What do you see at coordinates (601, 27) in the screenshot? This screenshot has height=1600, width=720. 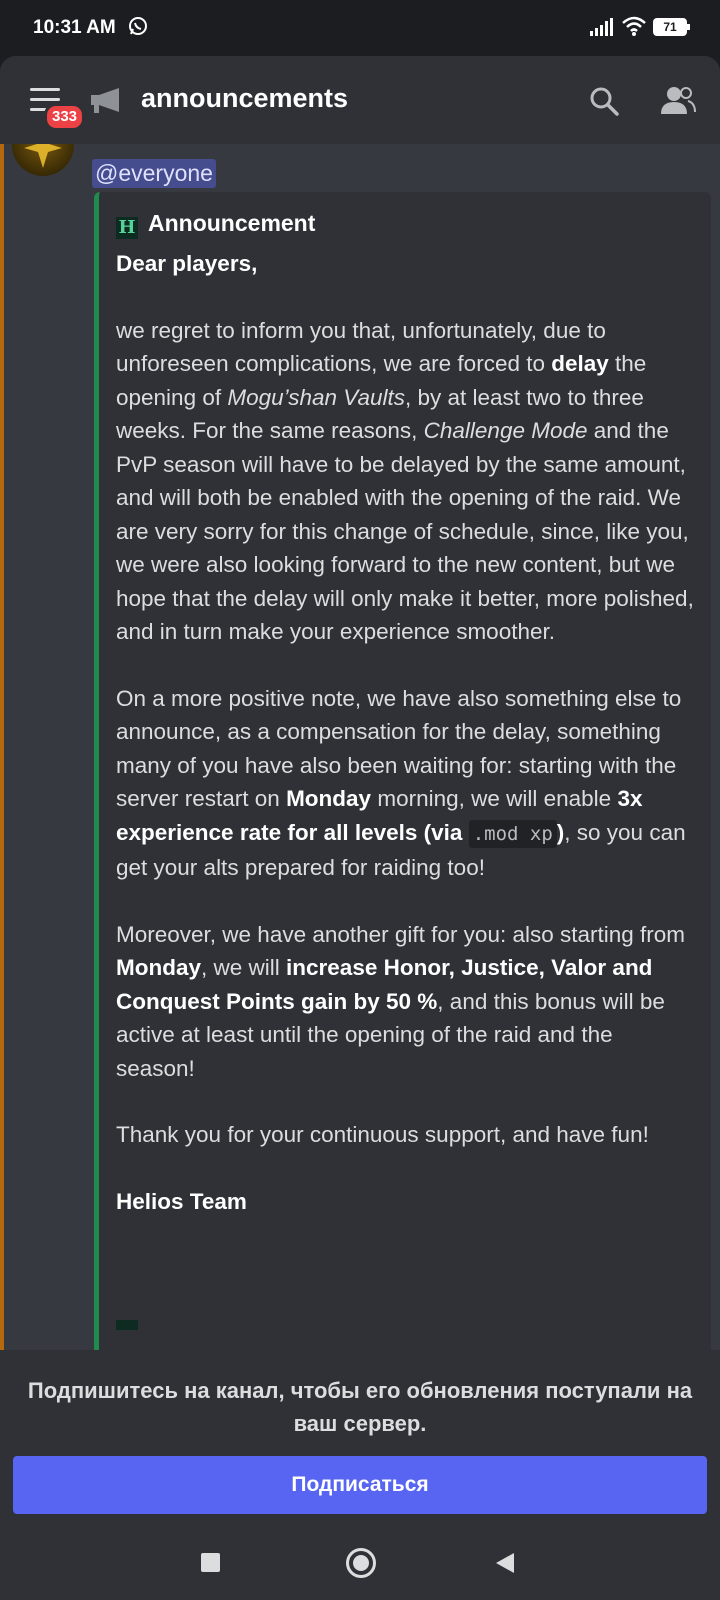 I see `signal-icon` at bounding box center [601, 27].